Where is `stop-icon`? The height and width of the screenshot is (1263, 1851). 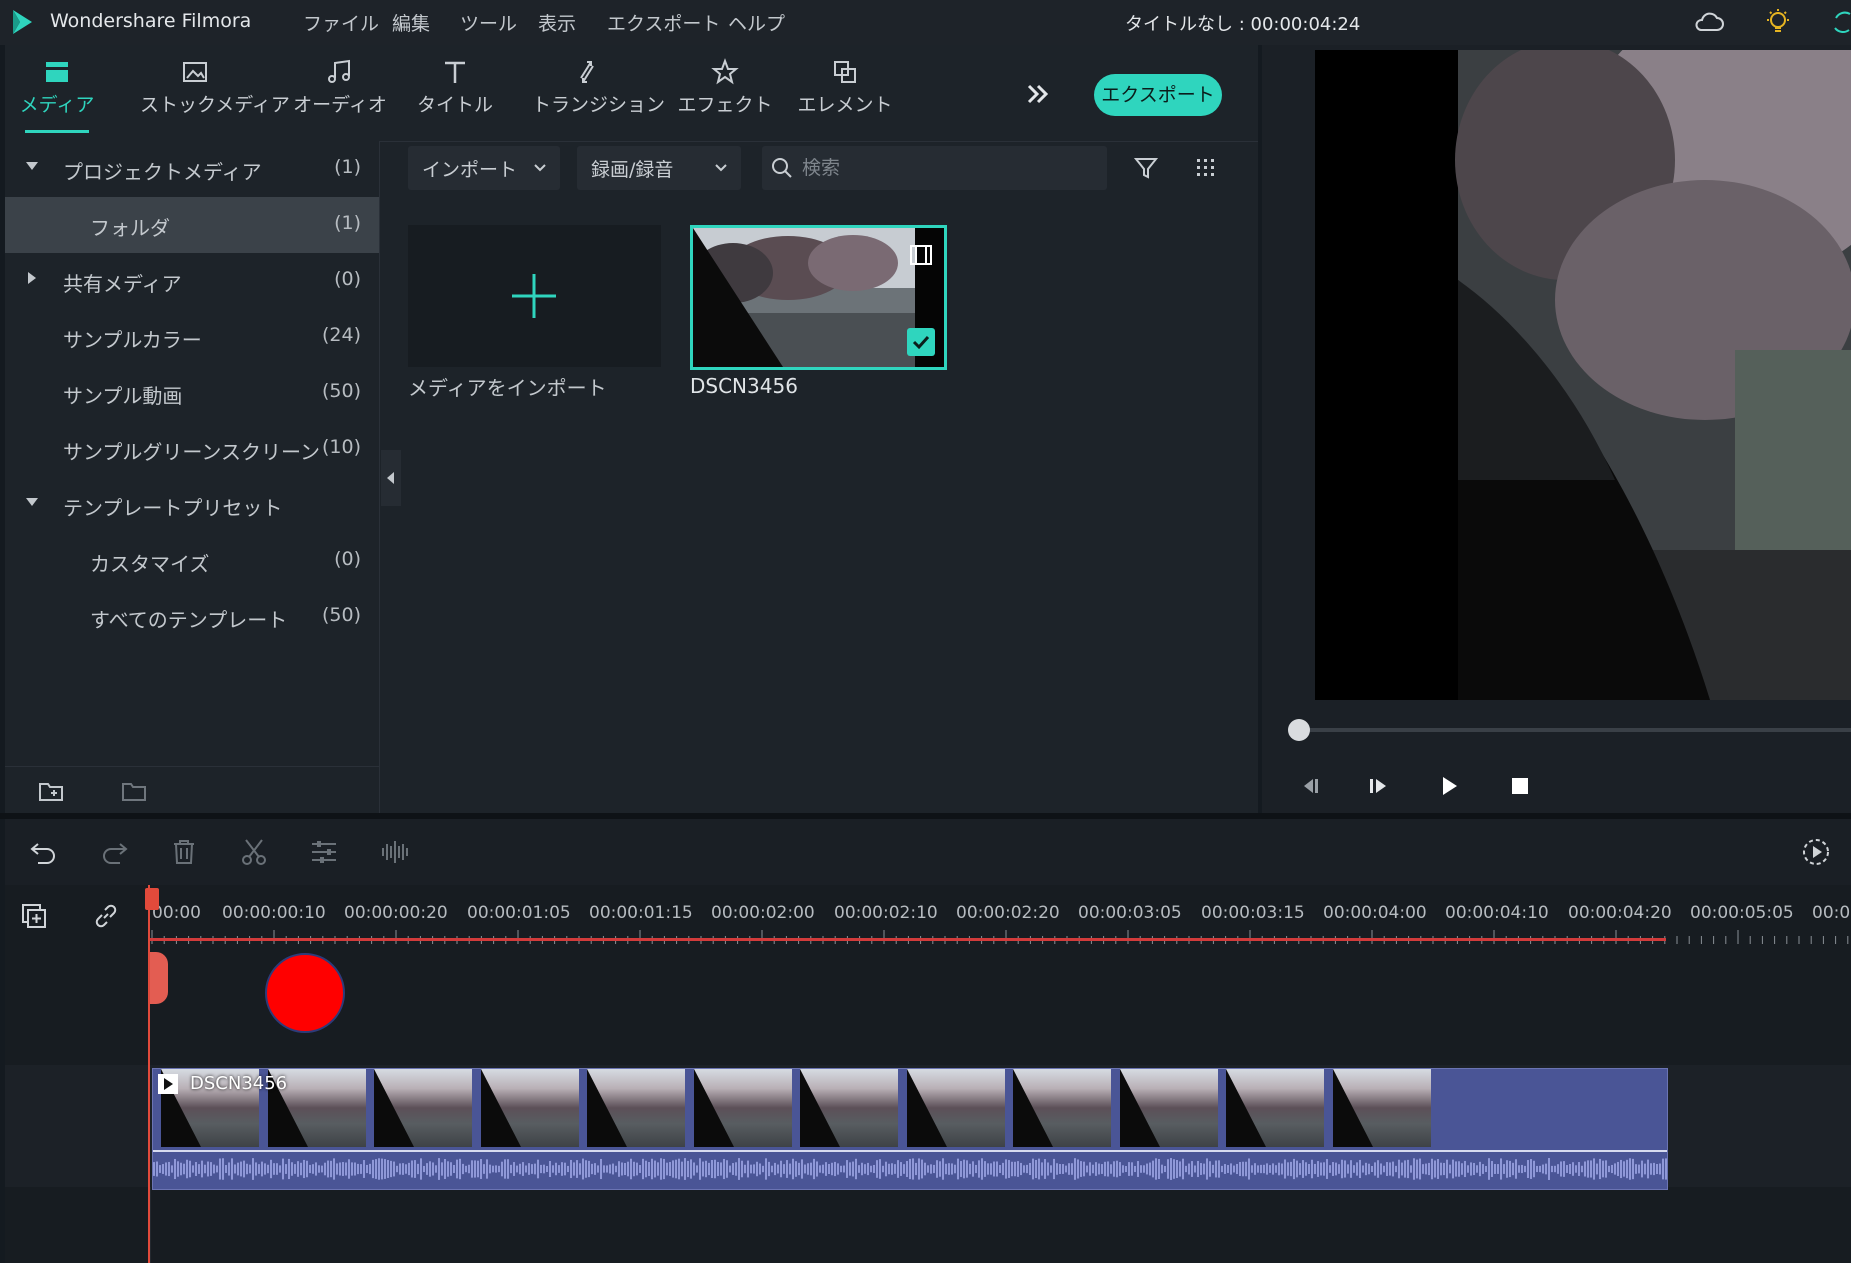
stop-icon is located at coordinates (1520, 786).